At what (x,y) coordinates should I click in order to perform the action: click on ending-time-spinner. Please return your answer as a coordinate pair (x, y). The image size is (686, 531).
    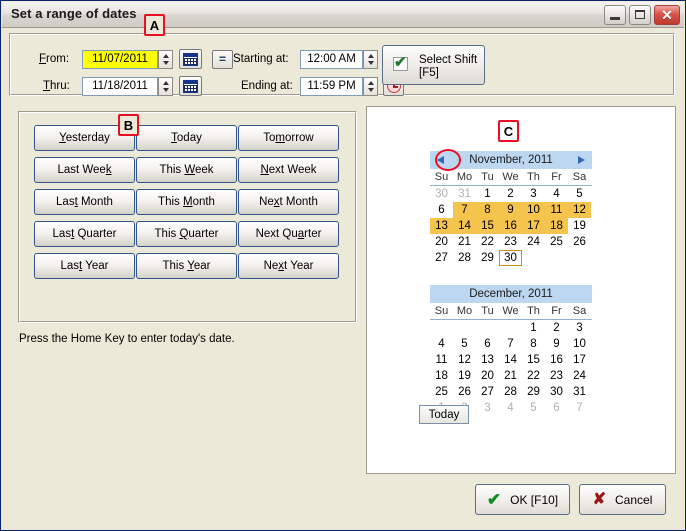
    Looking at the image, I should click on (370, 86).